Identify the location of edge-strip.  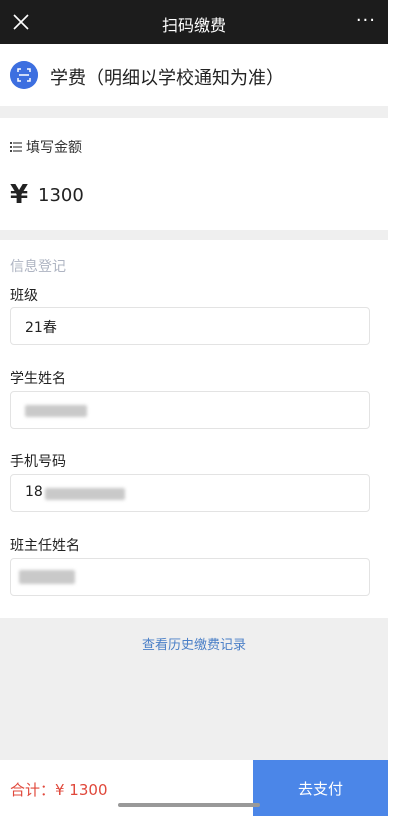
(392, 412).